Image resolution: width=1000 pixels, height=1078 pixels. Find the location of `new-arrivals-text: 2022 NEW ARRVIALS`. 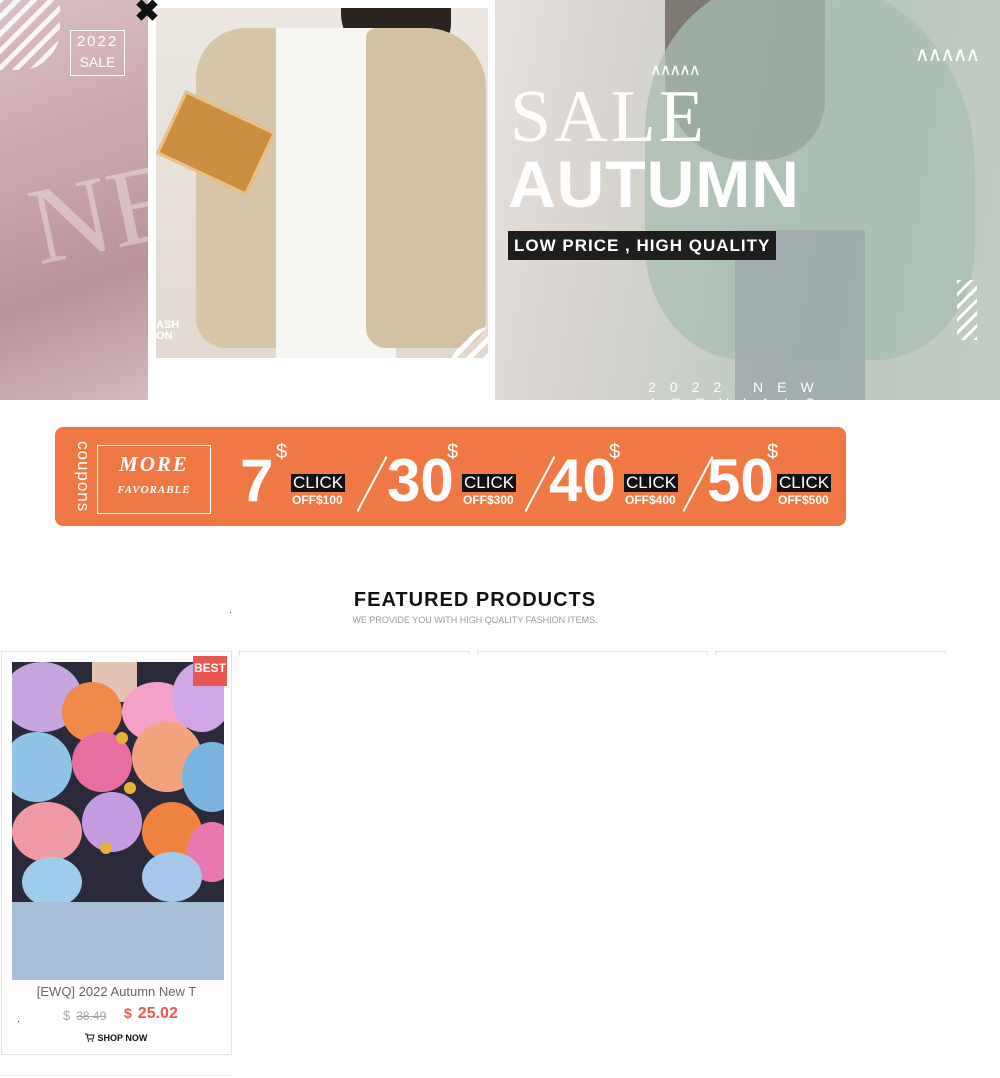

new-arrivals-text: 2022 NEW ARRVIALS is located at coordinates (738, 389).